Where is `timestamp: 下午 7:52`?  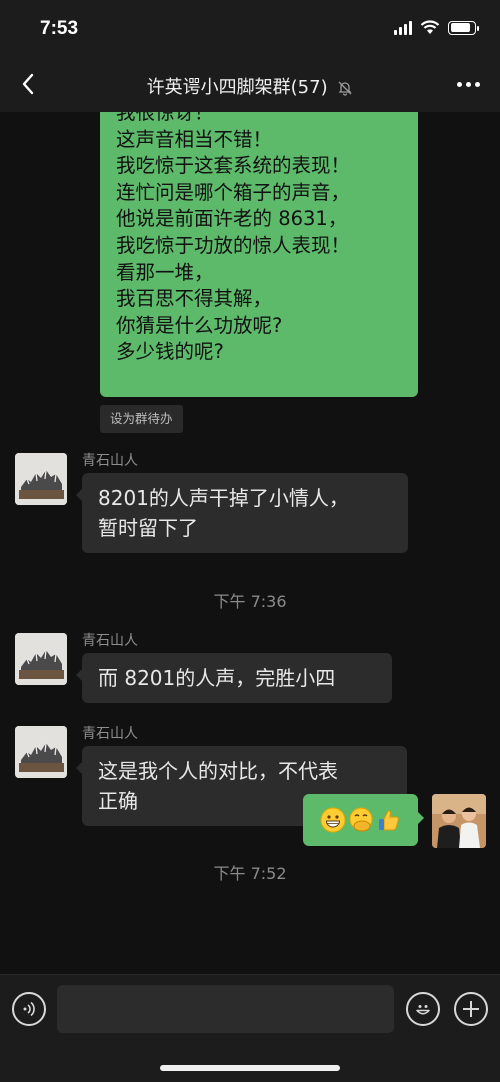 timestamp: 下午 7:52 is located at coordinates (250, 873).